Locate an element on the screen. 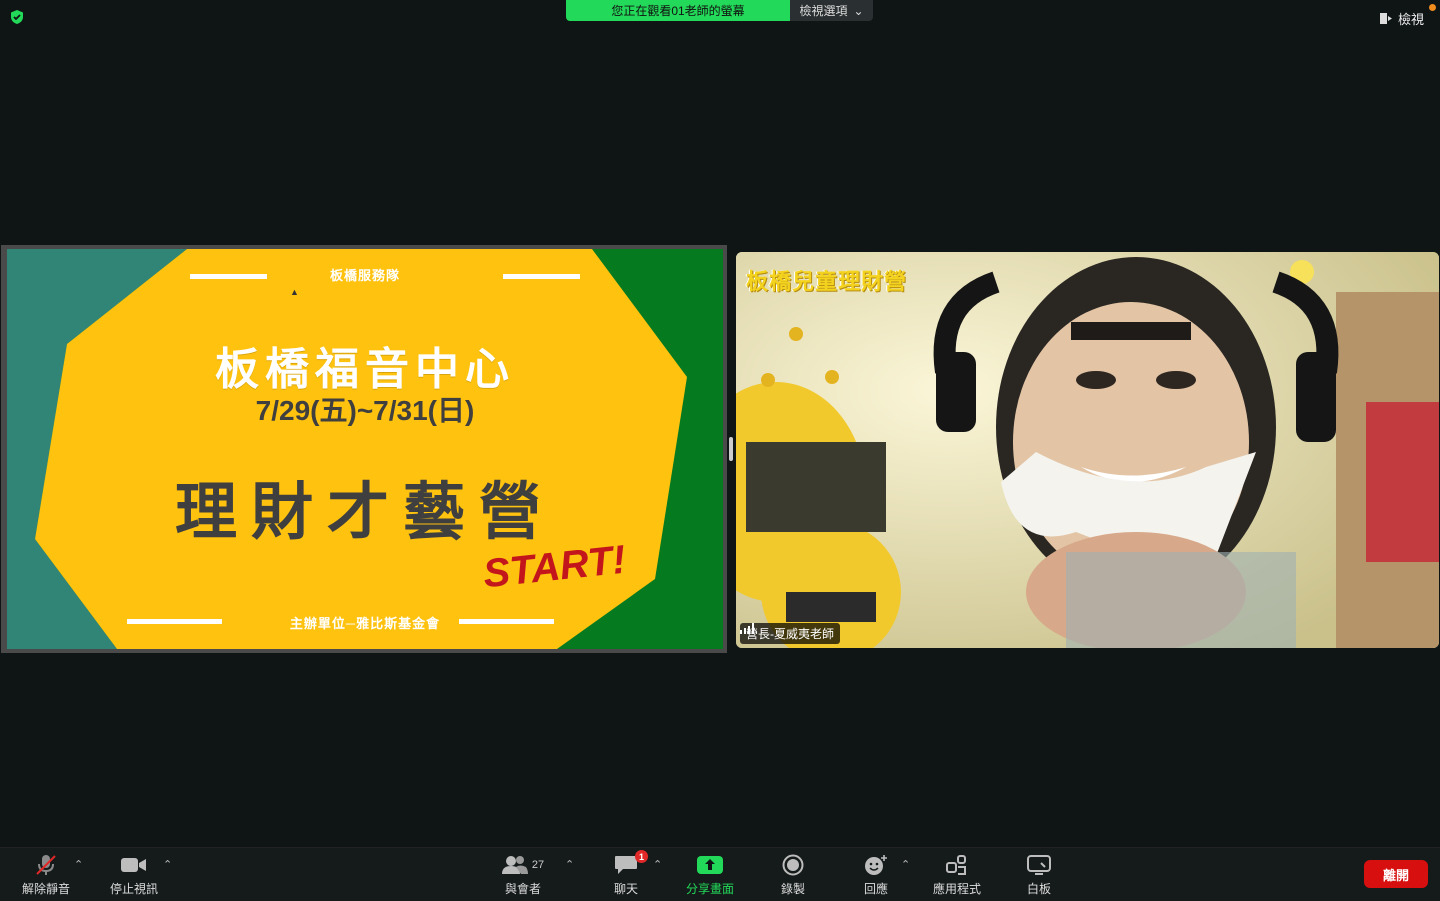 This screenshot has height=901, width=1440. chat-options-caret: ⌃ is located at coordinates (657, 864).